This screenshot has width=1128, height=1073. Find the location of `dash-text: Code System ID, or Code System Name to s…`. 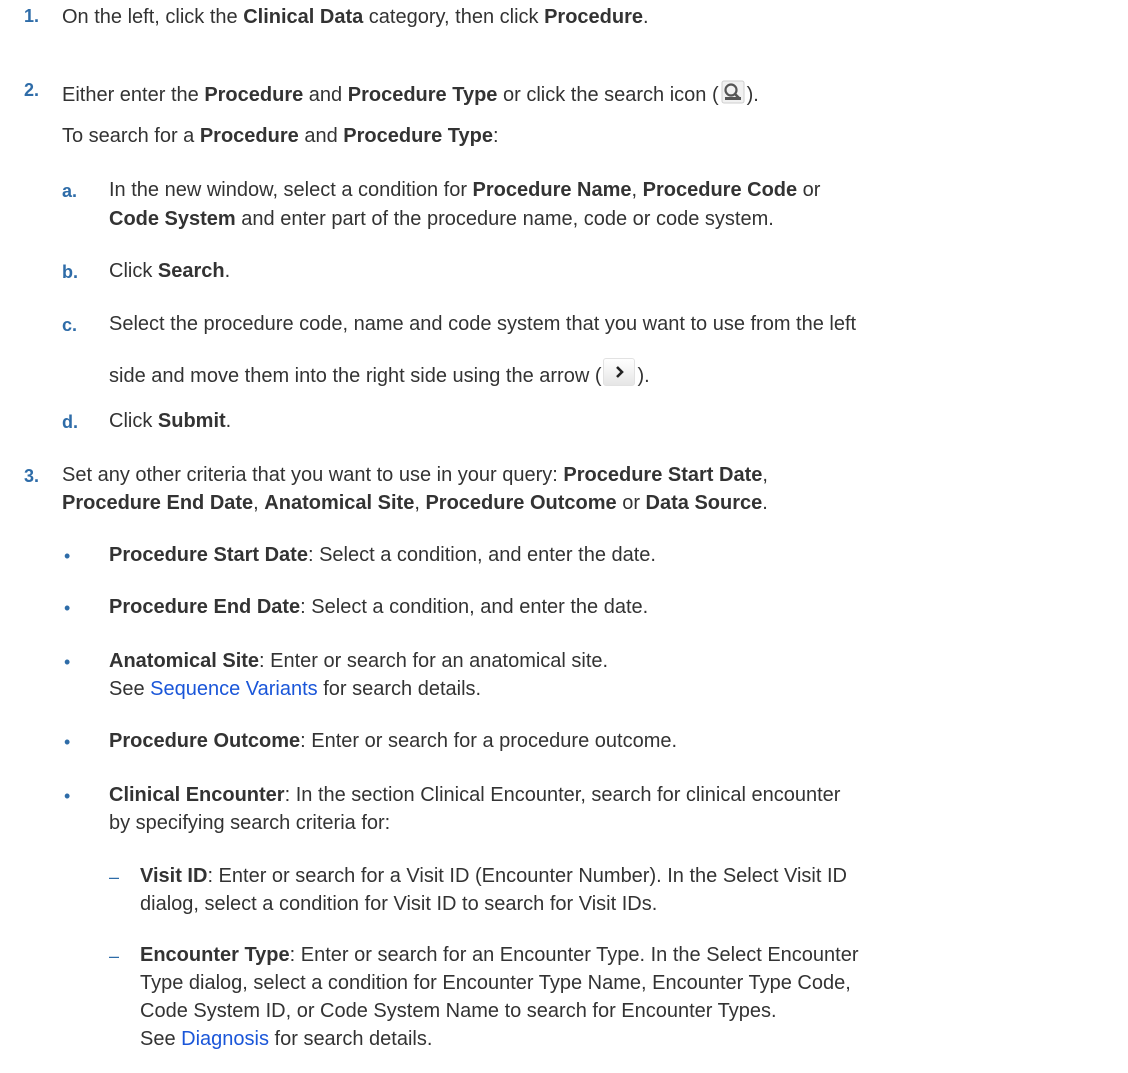

dash-text: Code System ID, or Code System Name to s… is located at coordinates (458, 1011).